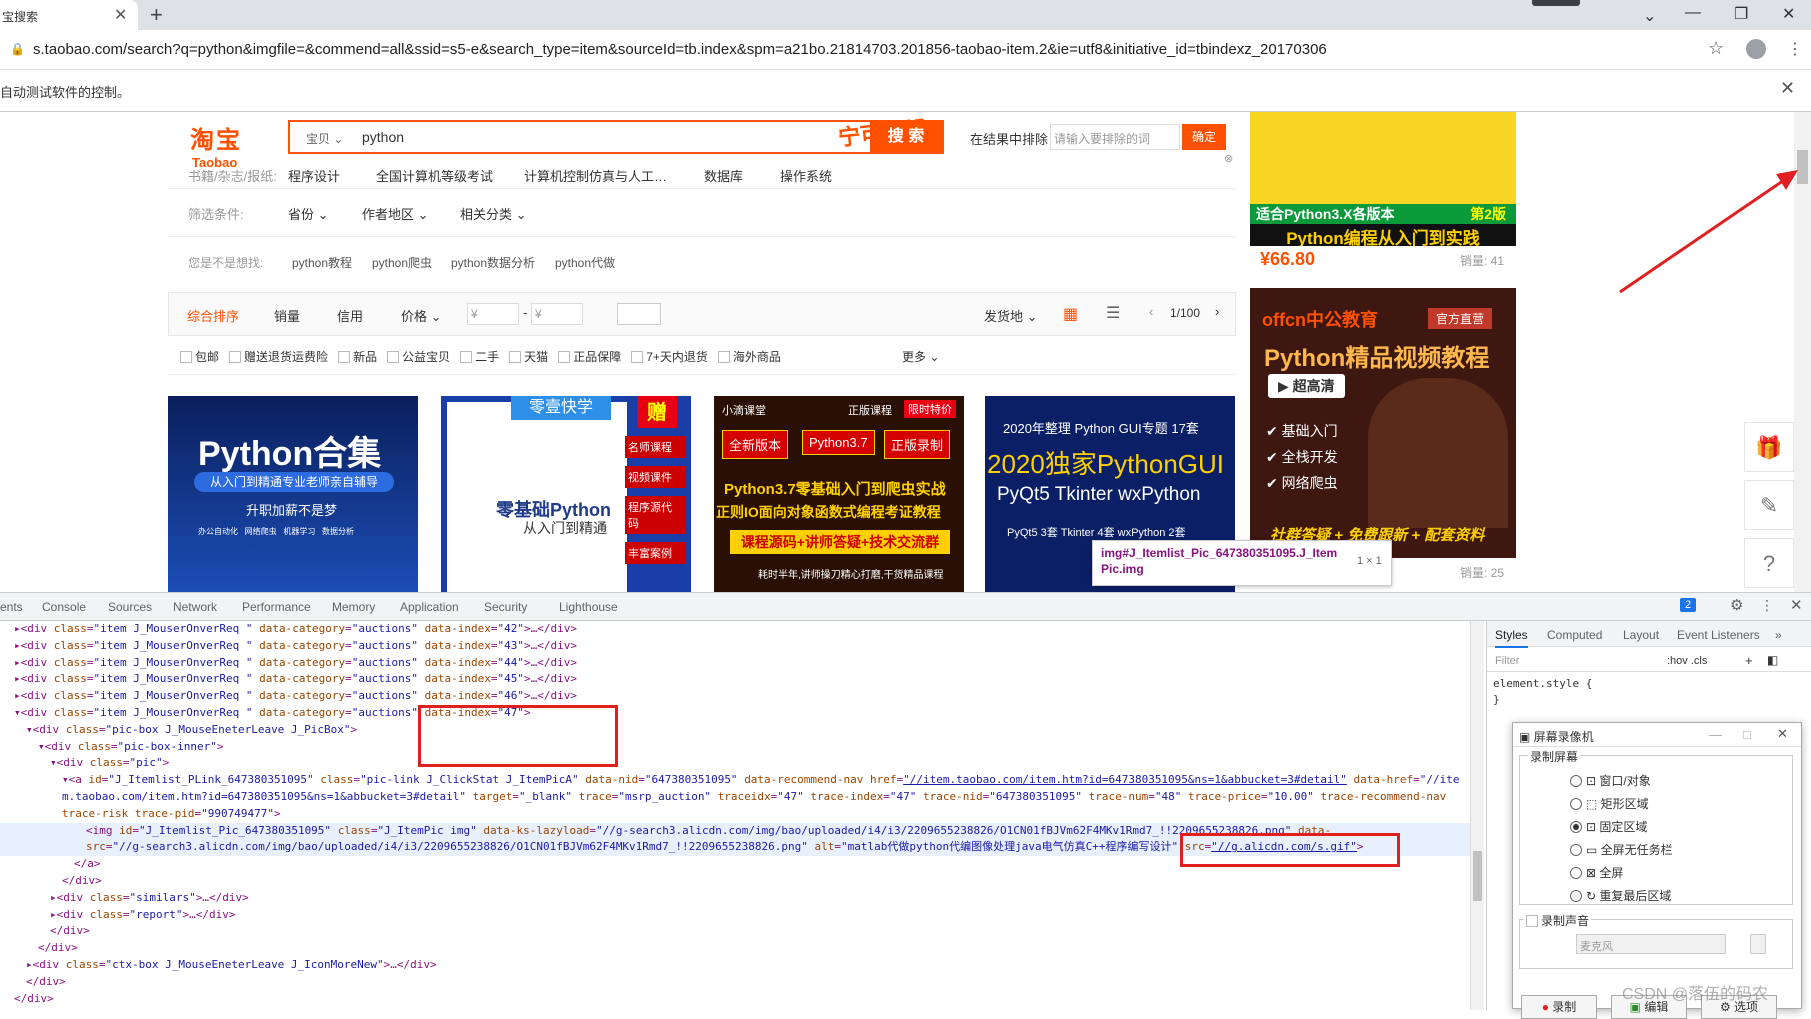 This screenshot has width=1811, height=1019. What do you see at coordinates (493, 213) in the screenshot?
I see `filter-dropdown-category: 相关分类 ⌄` at bounding box center [493, 213].